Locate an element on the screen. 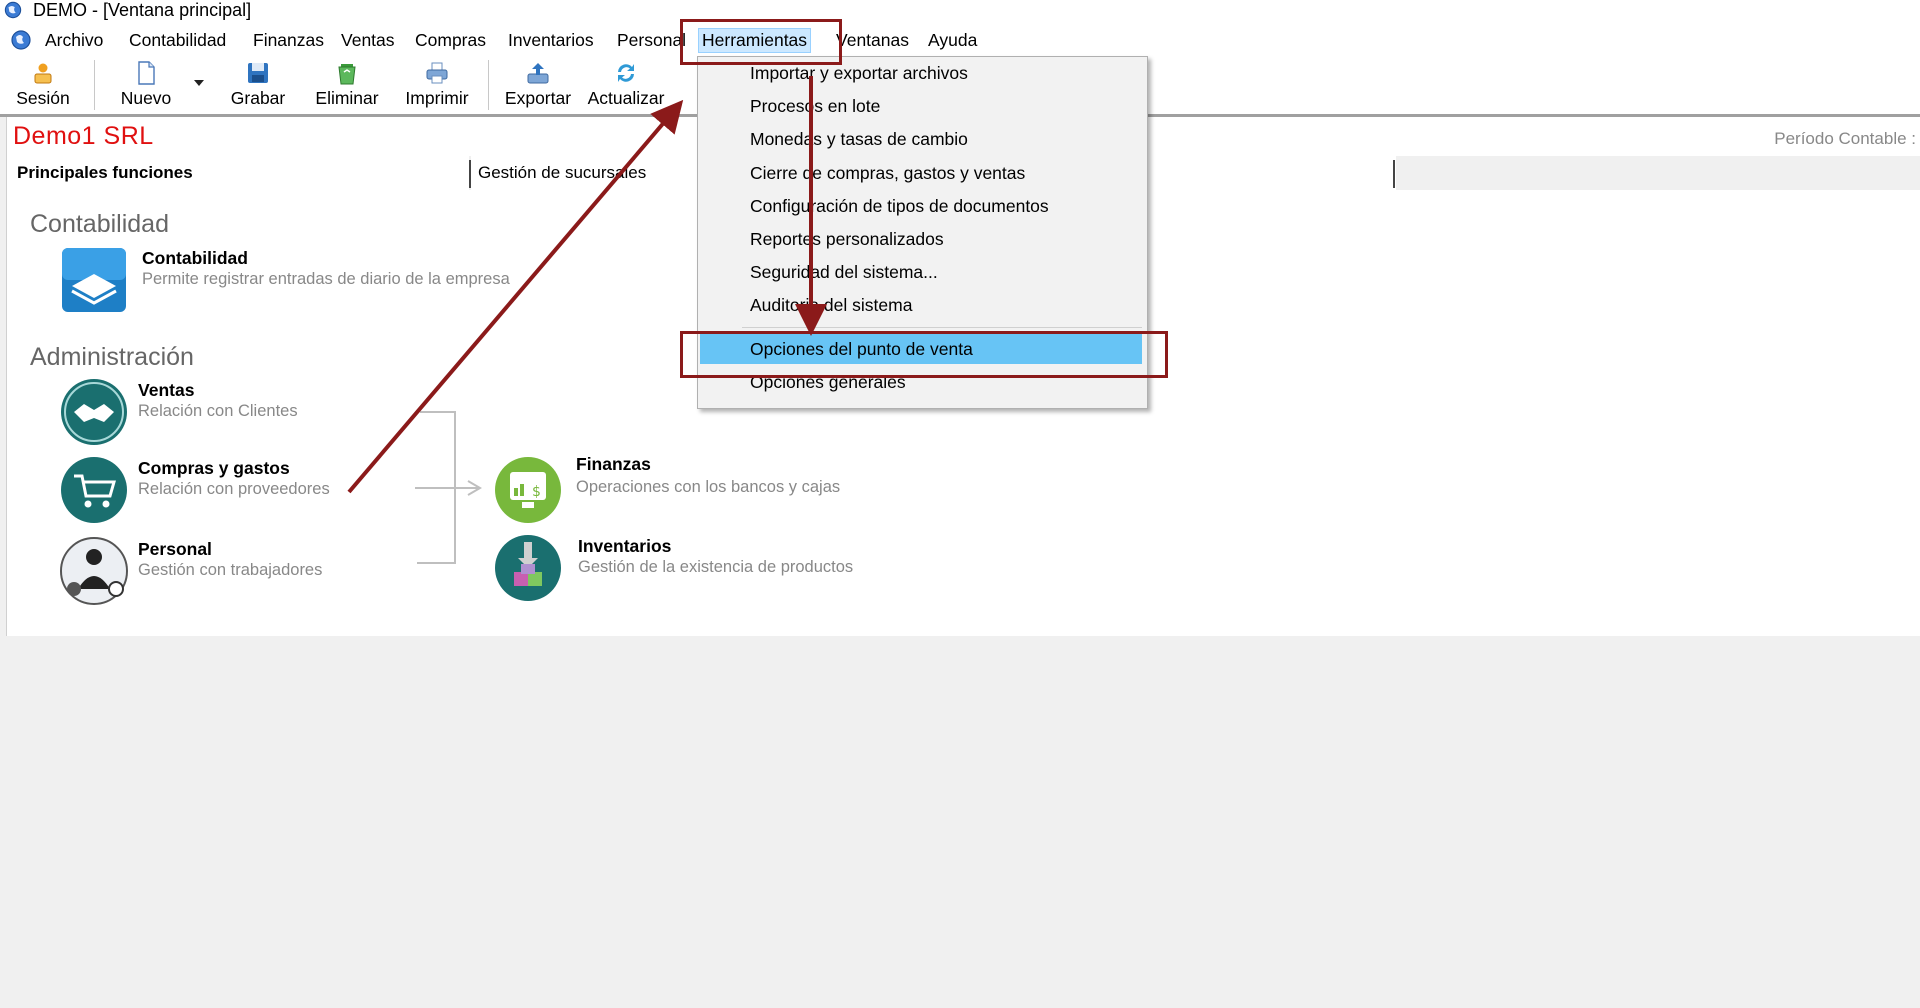 This screenshot has height=1008, width=1920. menu-contabilidad: Contabilidad is located at coordinates (177, 40).